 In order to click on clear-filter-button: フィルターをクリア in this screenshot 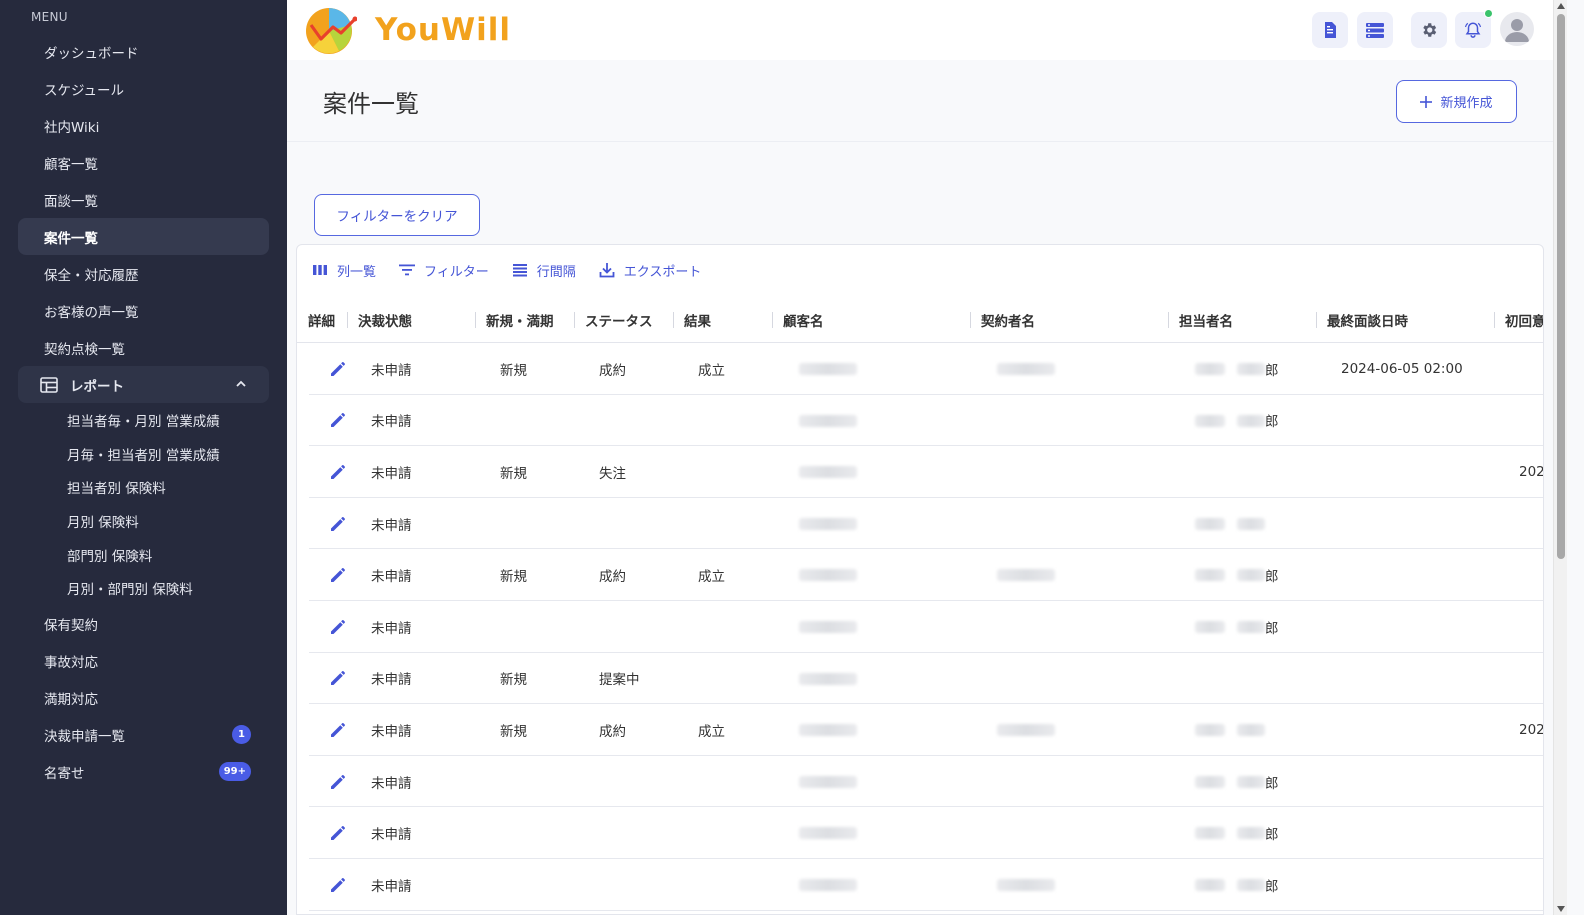, I will do `click(397, 215)`.